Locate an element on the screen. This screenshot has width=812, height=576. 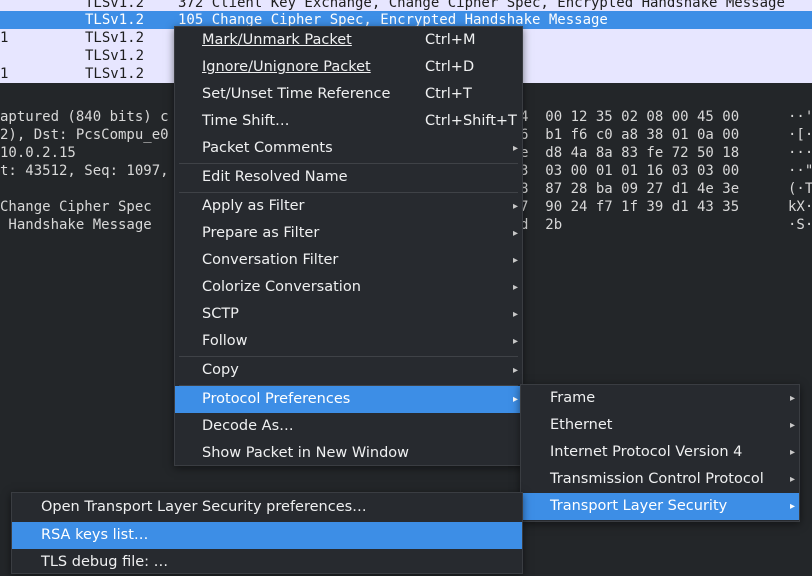
menu-item-label: Ignore/Unignore Packet is located at coordinates (286, 67).